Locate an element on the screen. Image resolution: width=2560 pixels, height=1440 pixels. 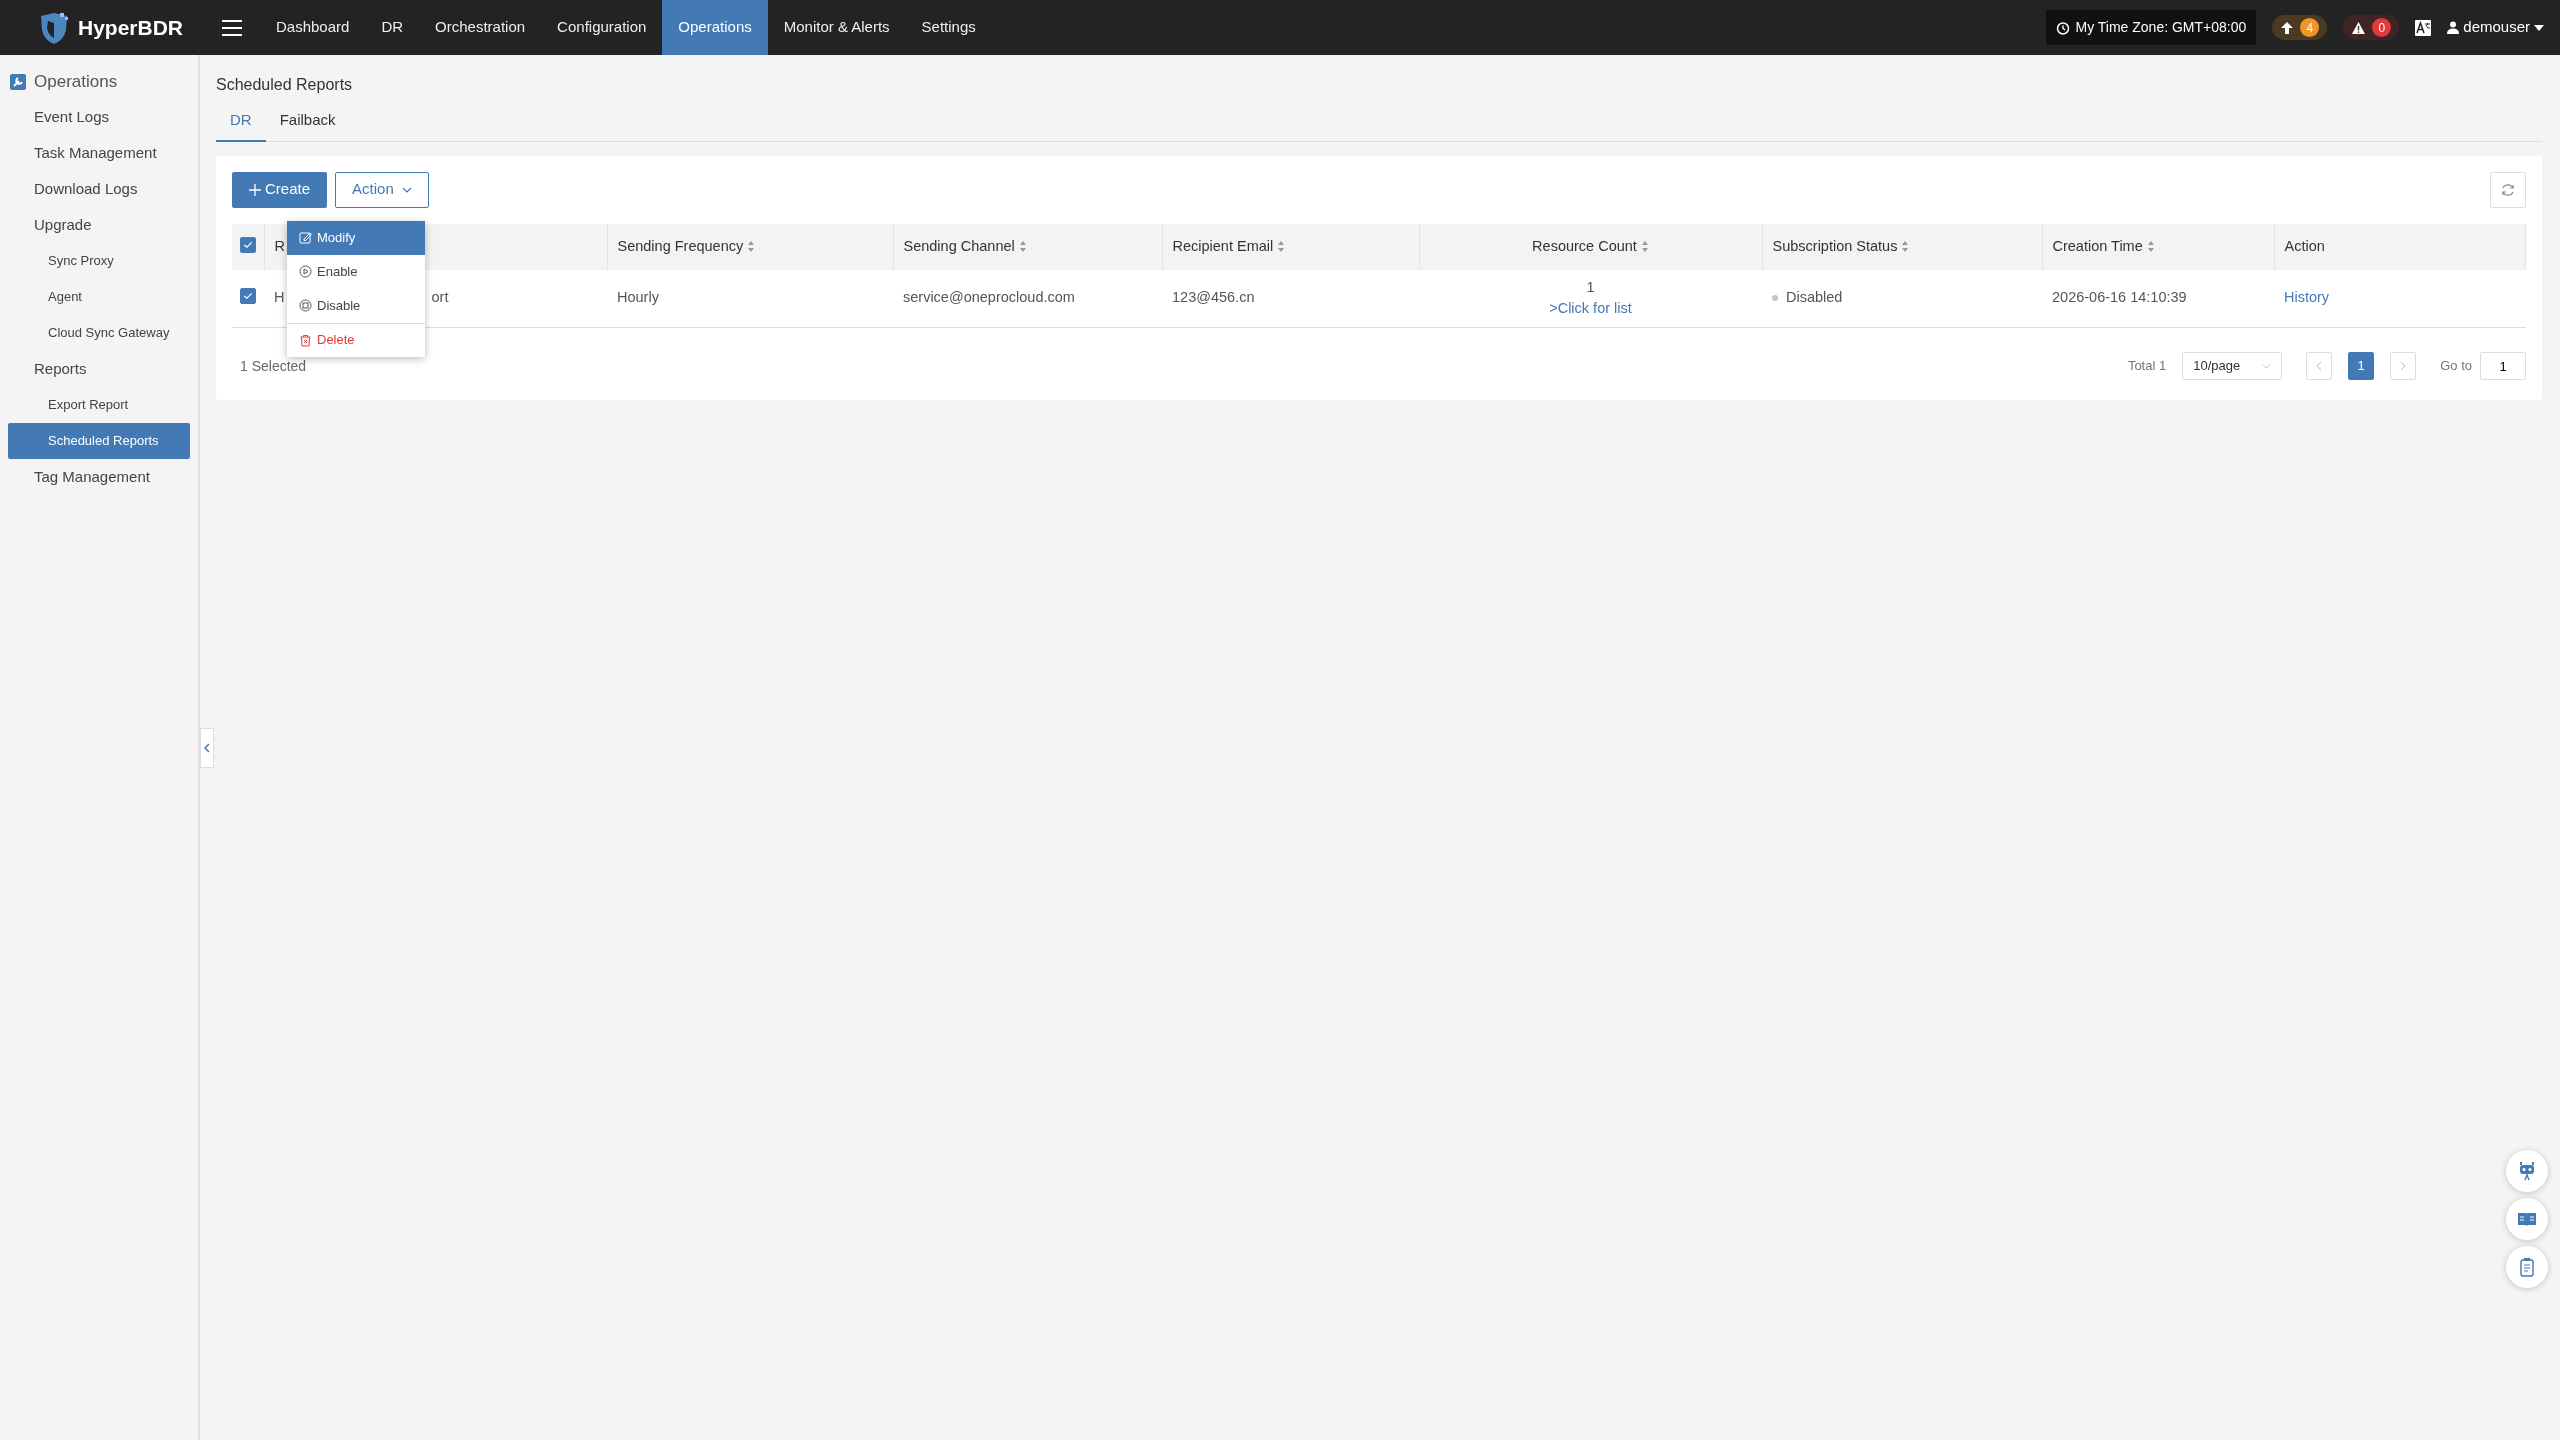
sidebar-item: Cloud Sync Gateway is located at coordinates (99, 332).